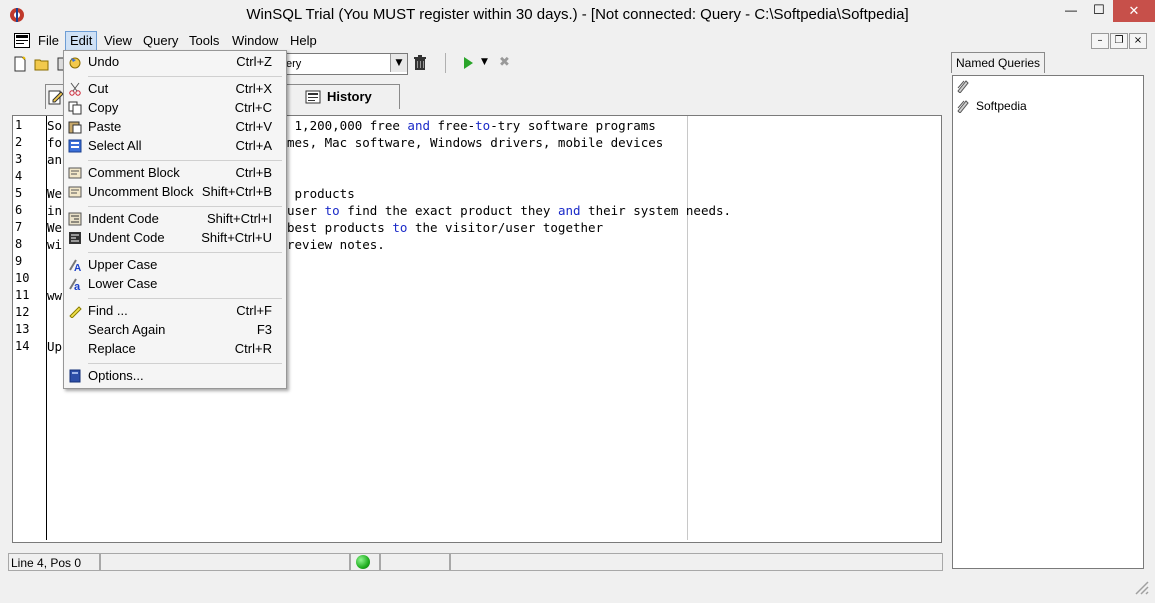  I want to click on menu-help: Help, so click(303, 41).